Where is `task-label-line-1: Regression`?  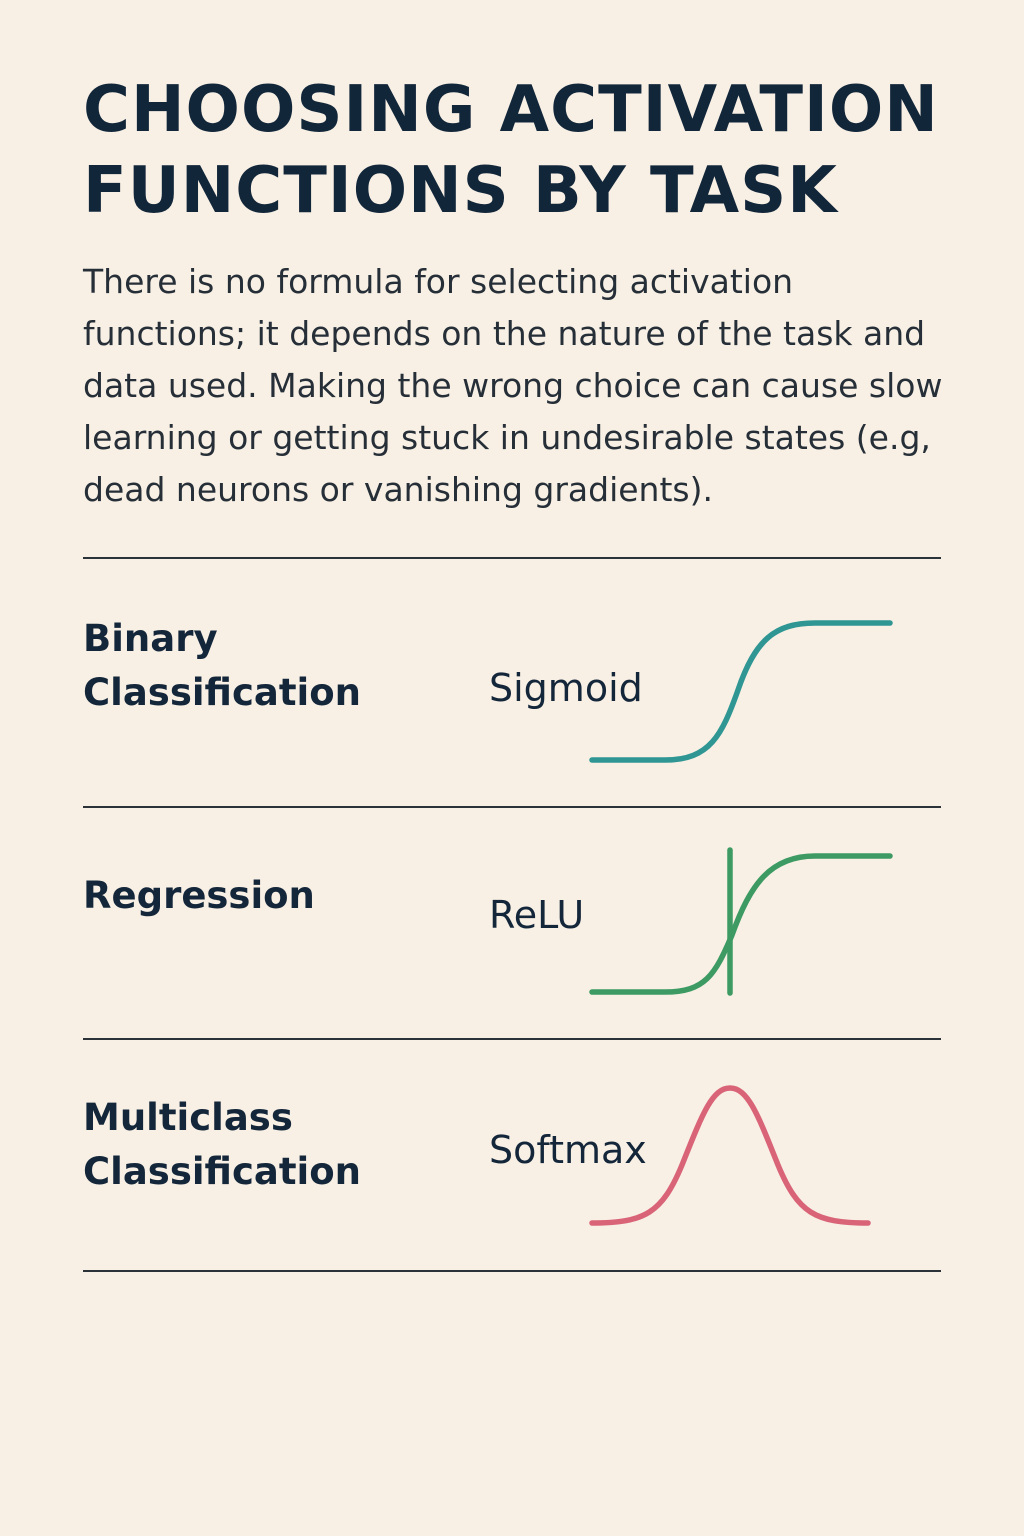 task-label-line-1: Regression is located at coordinates (199, 895).